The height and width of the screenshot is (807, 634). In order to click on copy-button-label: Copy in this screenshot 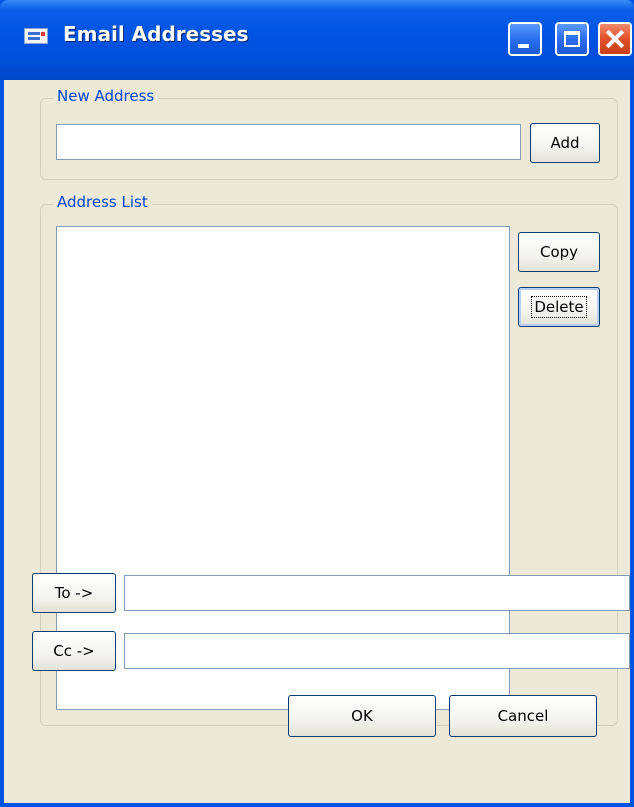, I will do `click(559, 252)`.